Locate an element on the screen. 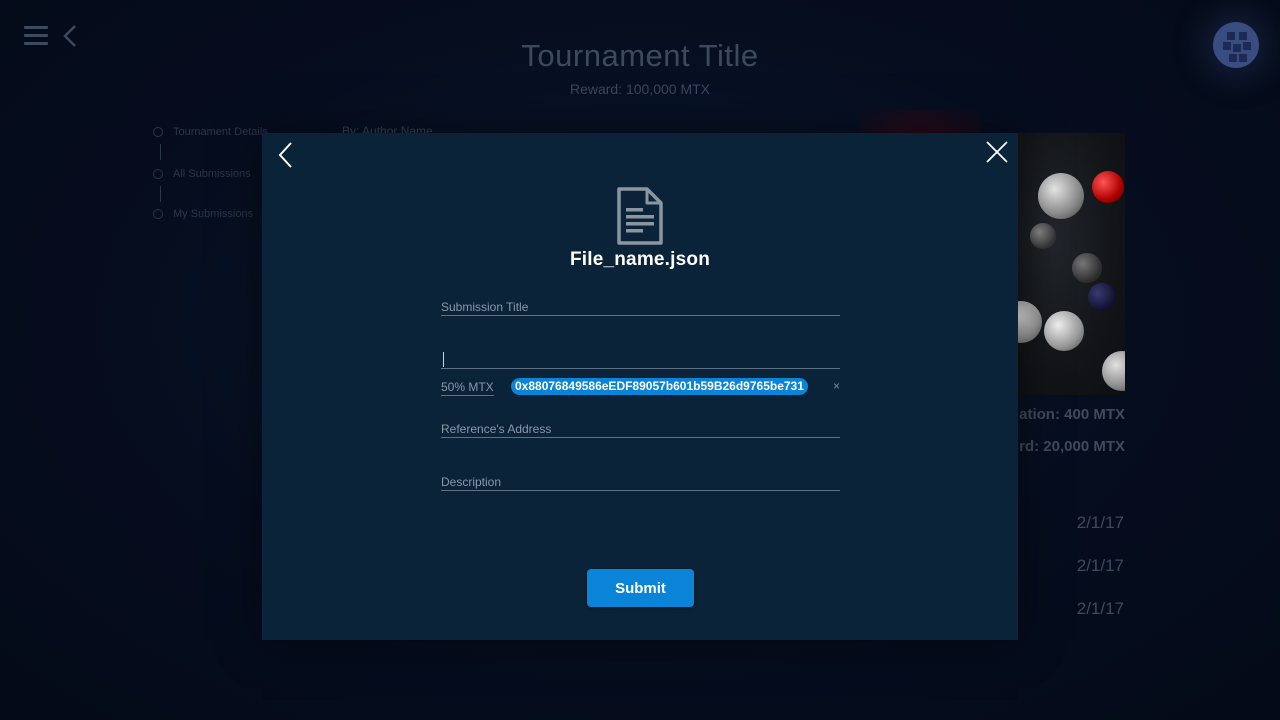  sidenav-item-all-submissions: All Submissions is located at coordinates (202, 174).